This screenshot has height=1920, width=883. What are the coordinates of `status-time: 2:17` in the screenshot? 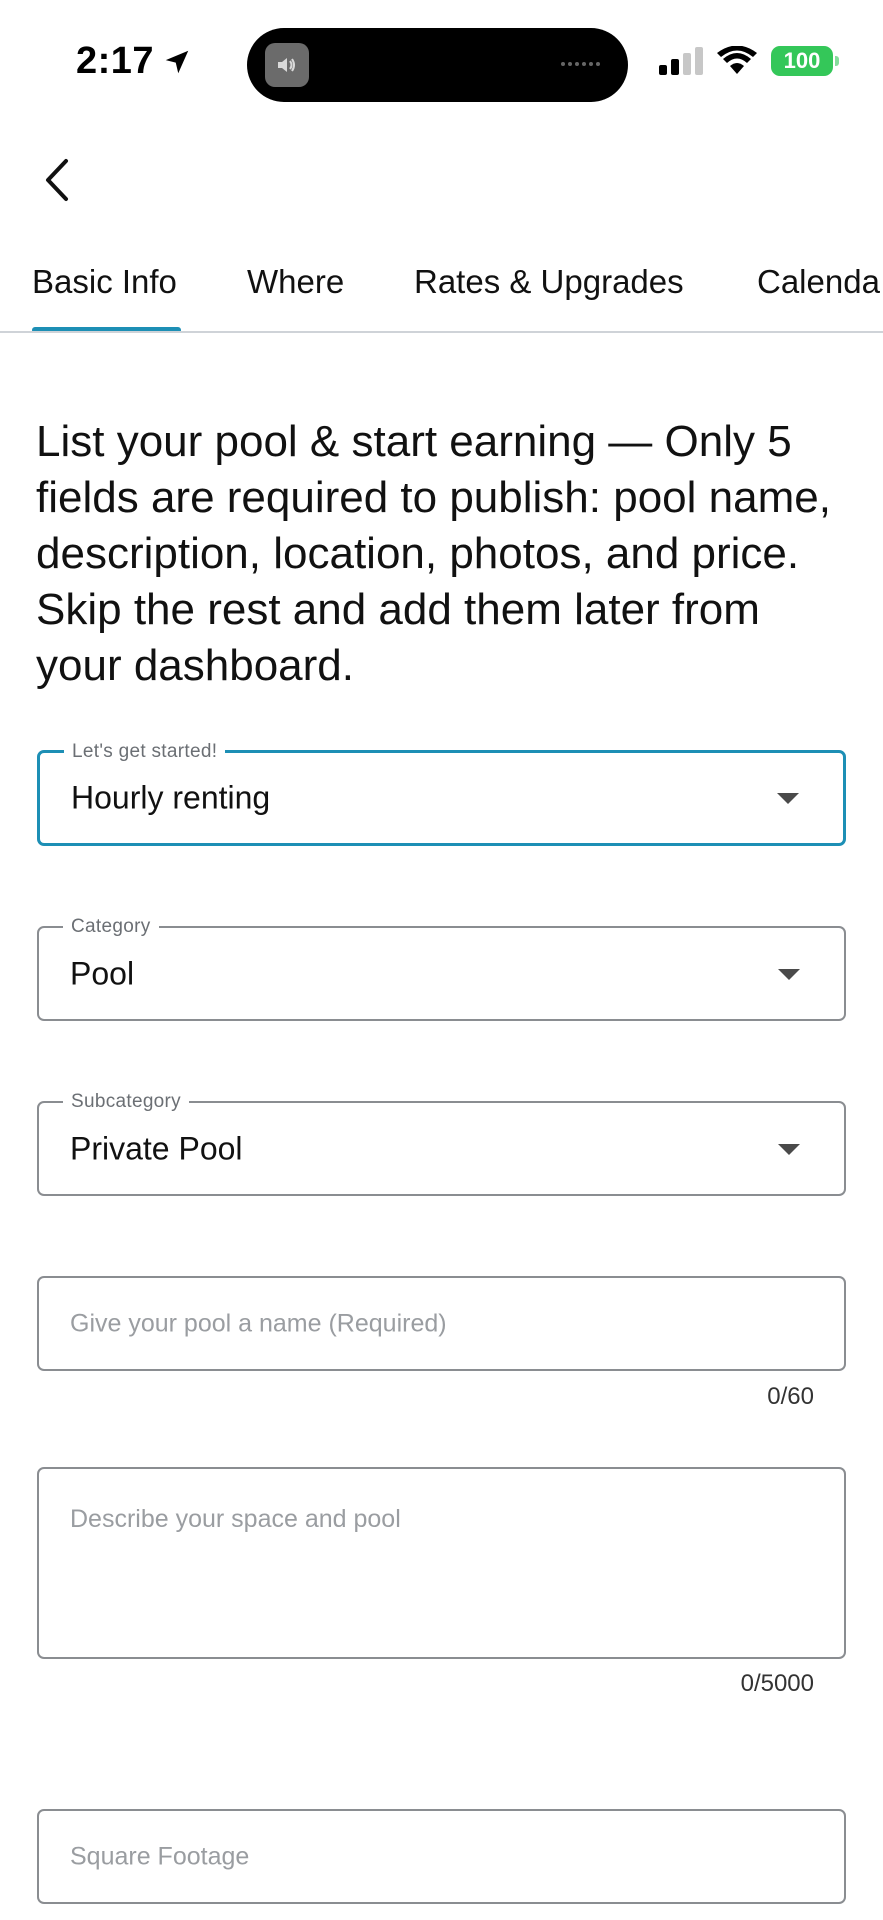 It's located at (134, 61).